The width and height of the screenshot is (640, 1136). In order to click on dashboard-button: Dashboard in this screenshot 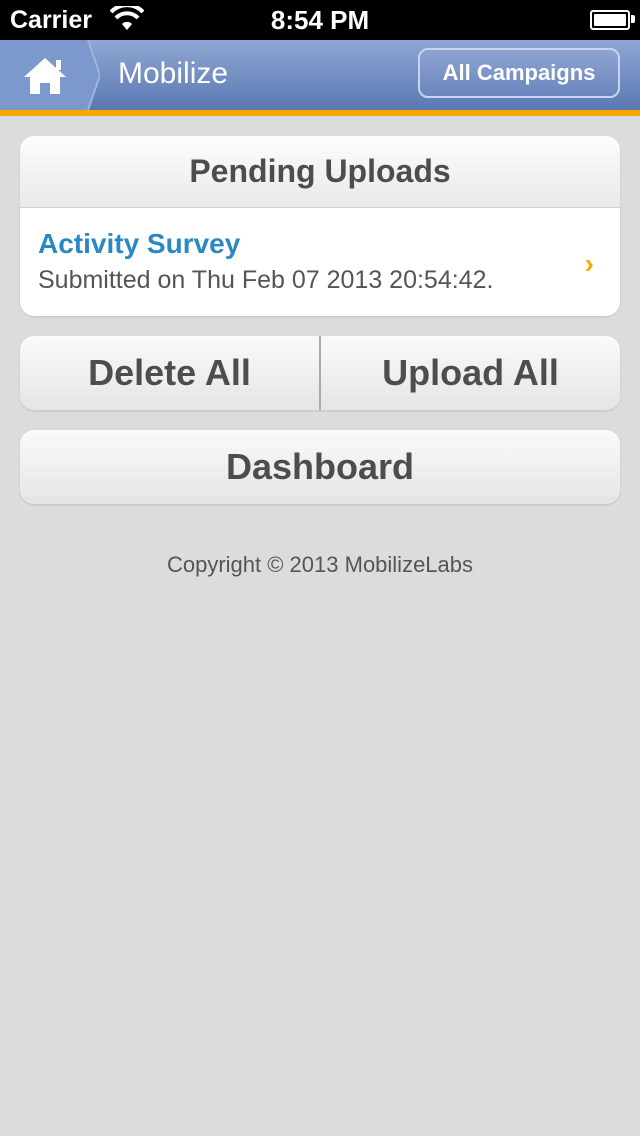, I will do `click(320, 467)`.